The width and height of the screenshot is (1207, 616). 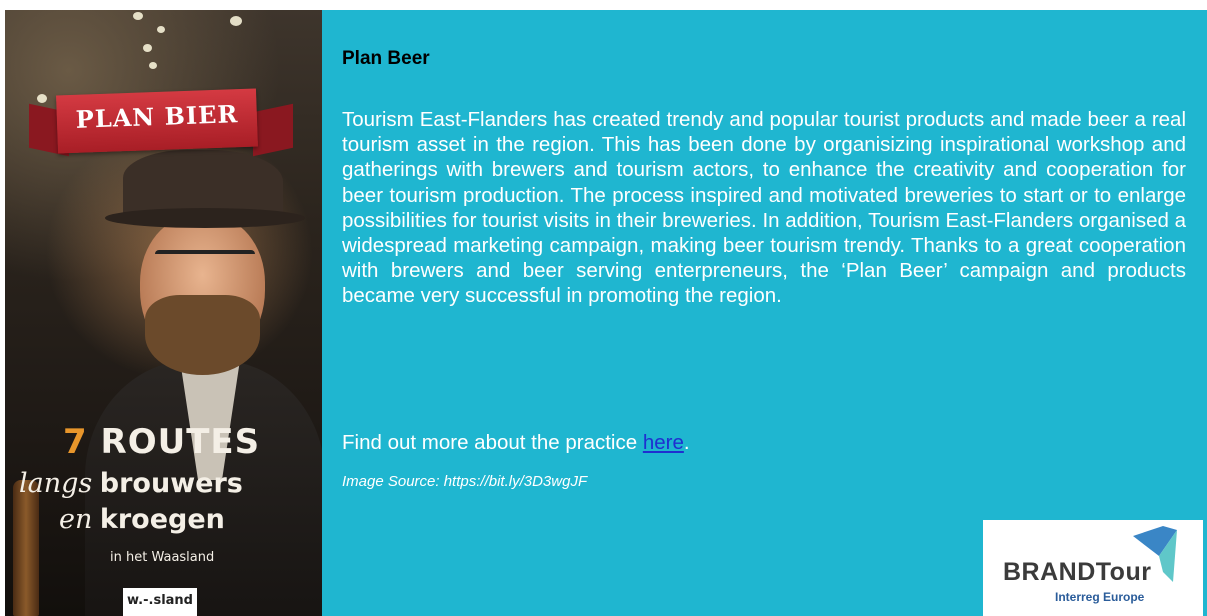 What do you see at coordinates (686, 442) in the screenshot?
I see `more-suffix: .` at bounding box center [686, 442].